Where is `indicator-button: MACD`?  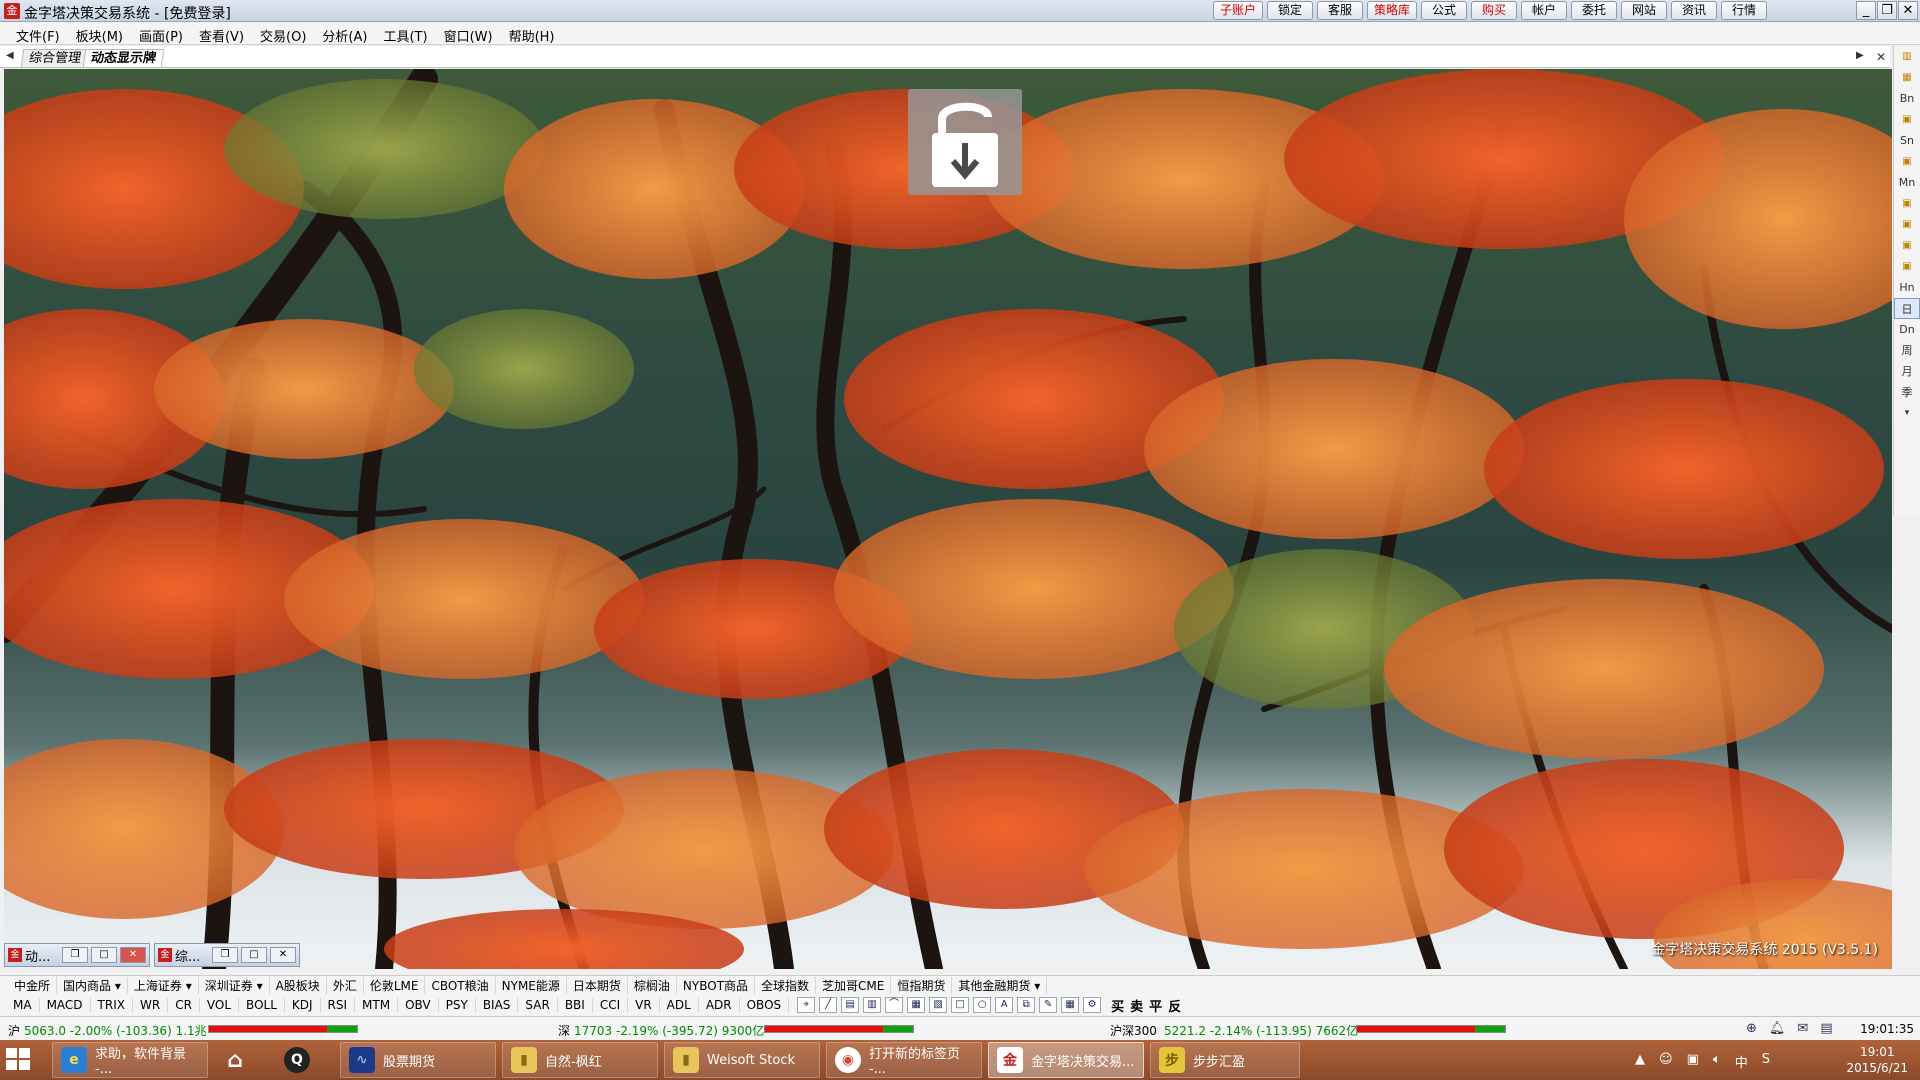 indicator-button: MACD is located at coordinates (65, 1005).